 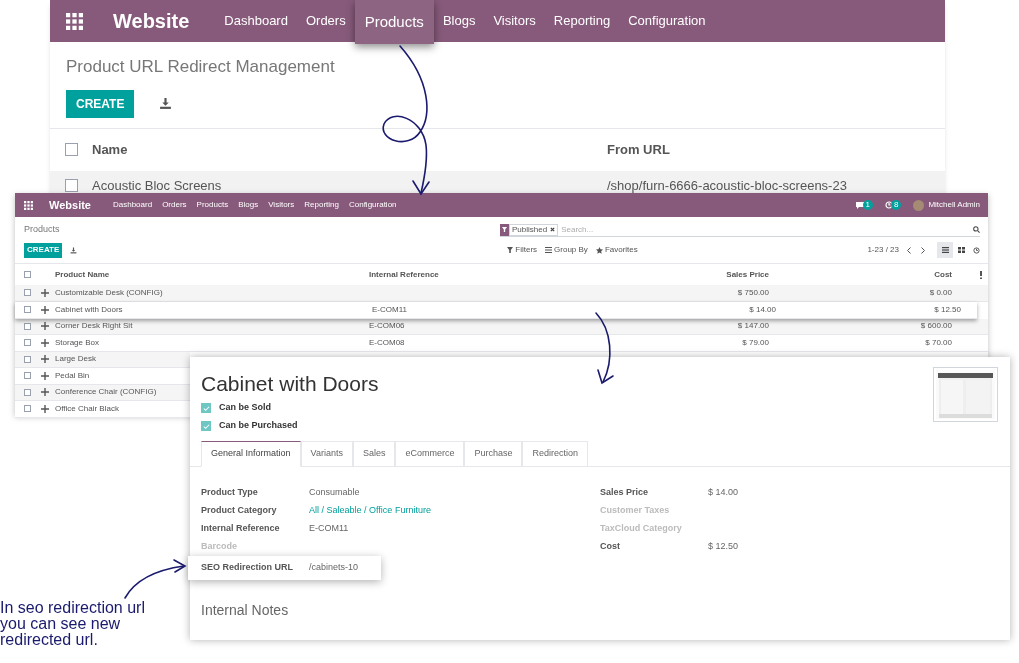 I want to click on star-icon, so click(x=599, y=250).